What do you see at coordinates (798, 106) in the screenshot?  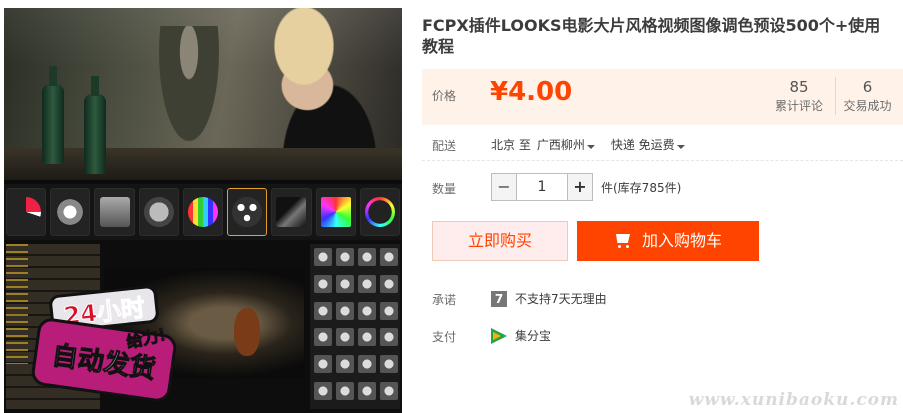 I see `reviews-label: 累计评论` at bounding box center [798, 106].